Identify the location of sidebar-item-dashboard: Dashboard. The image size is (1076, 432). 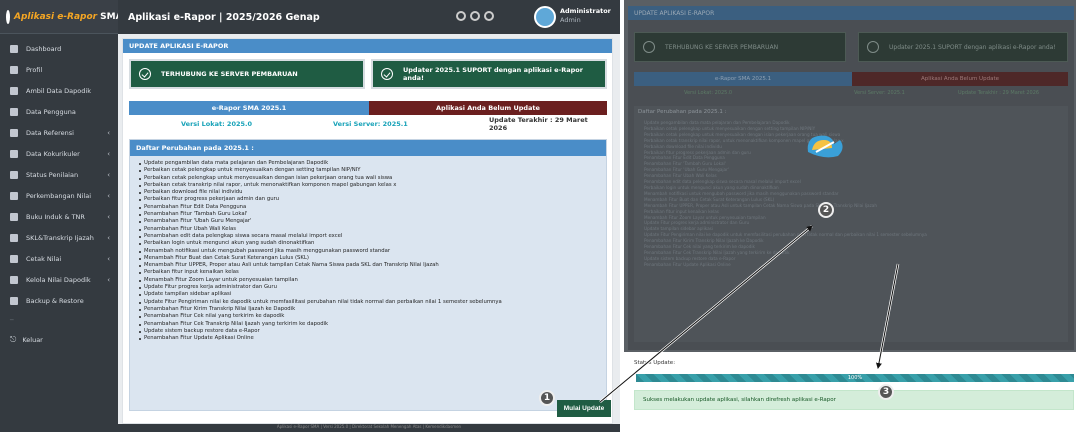
(59, 48).